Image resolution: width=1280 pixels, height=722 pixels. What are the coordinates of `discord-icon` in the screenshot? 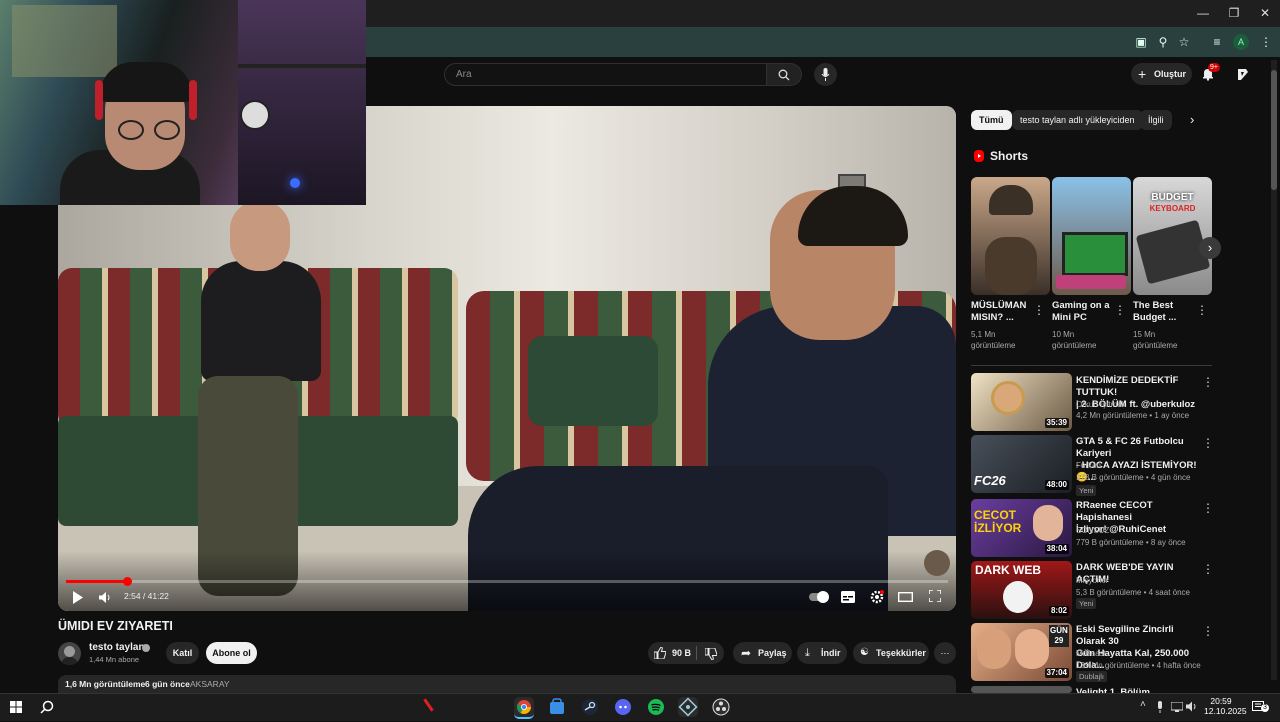 It's located at (623, 707).